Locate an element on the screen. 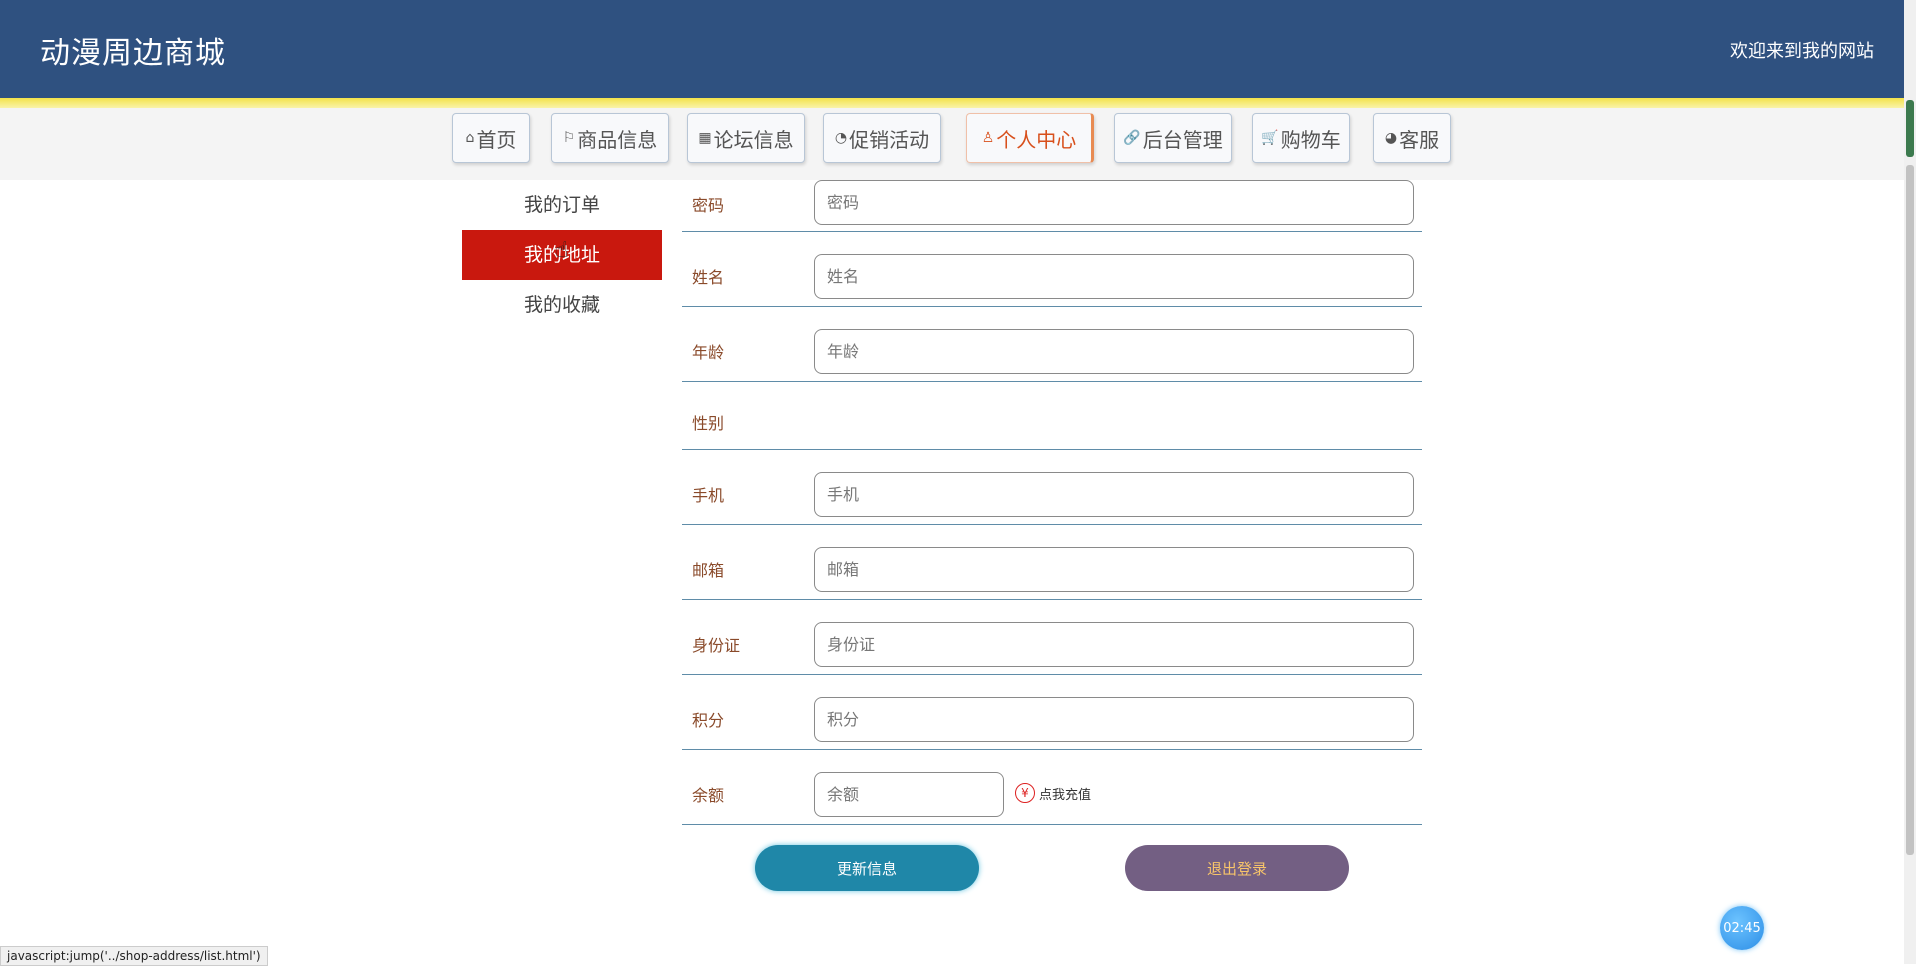  nav-service-label: 客服 is located at coordinates (1419, 139).